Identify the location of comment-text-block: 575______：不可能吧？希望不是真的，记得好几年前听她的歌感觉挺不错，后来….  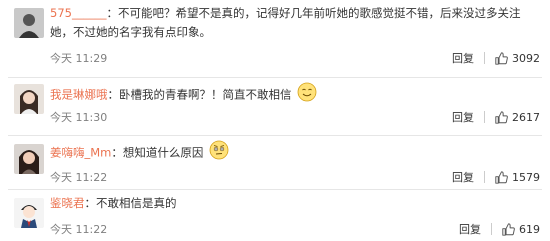
(295, 23).